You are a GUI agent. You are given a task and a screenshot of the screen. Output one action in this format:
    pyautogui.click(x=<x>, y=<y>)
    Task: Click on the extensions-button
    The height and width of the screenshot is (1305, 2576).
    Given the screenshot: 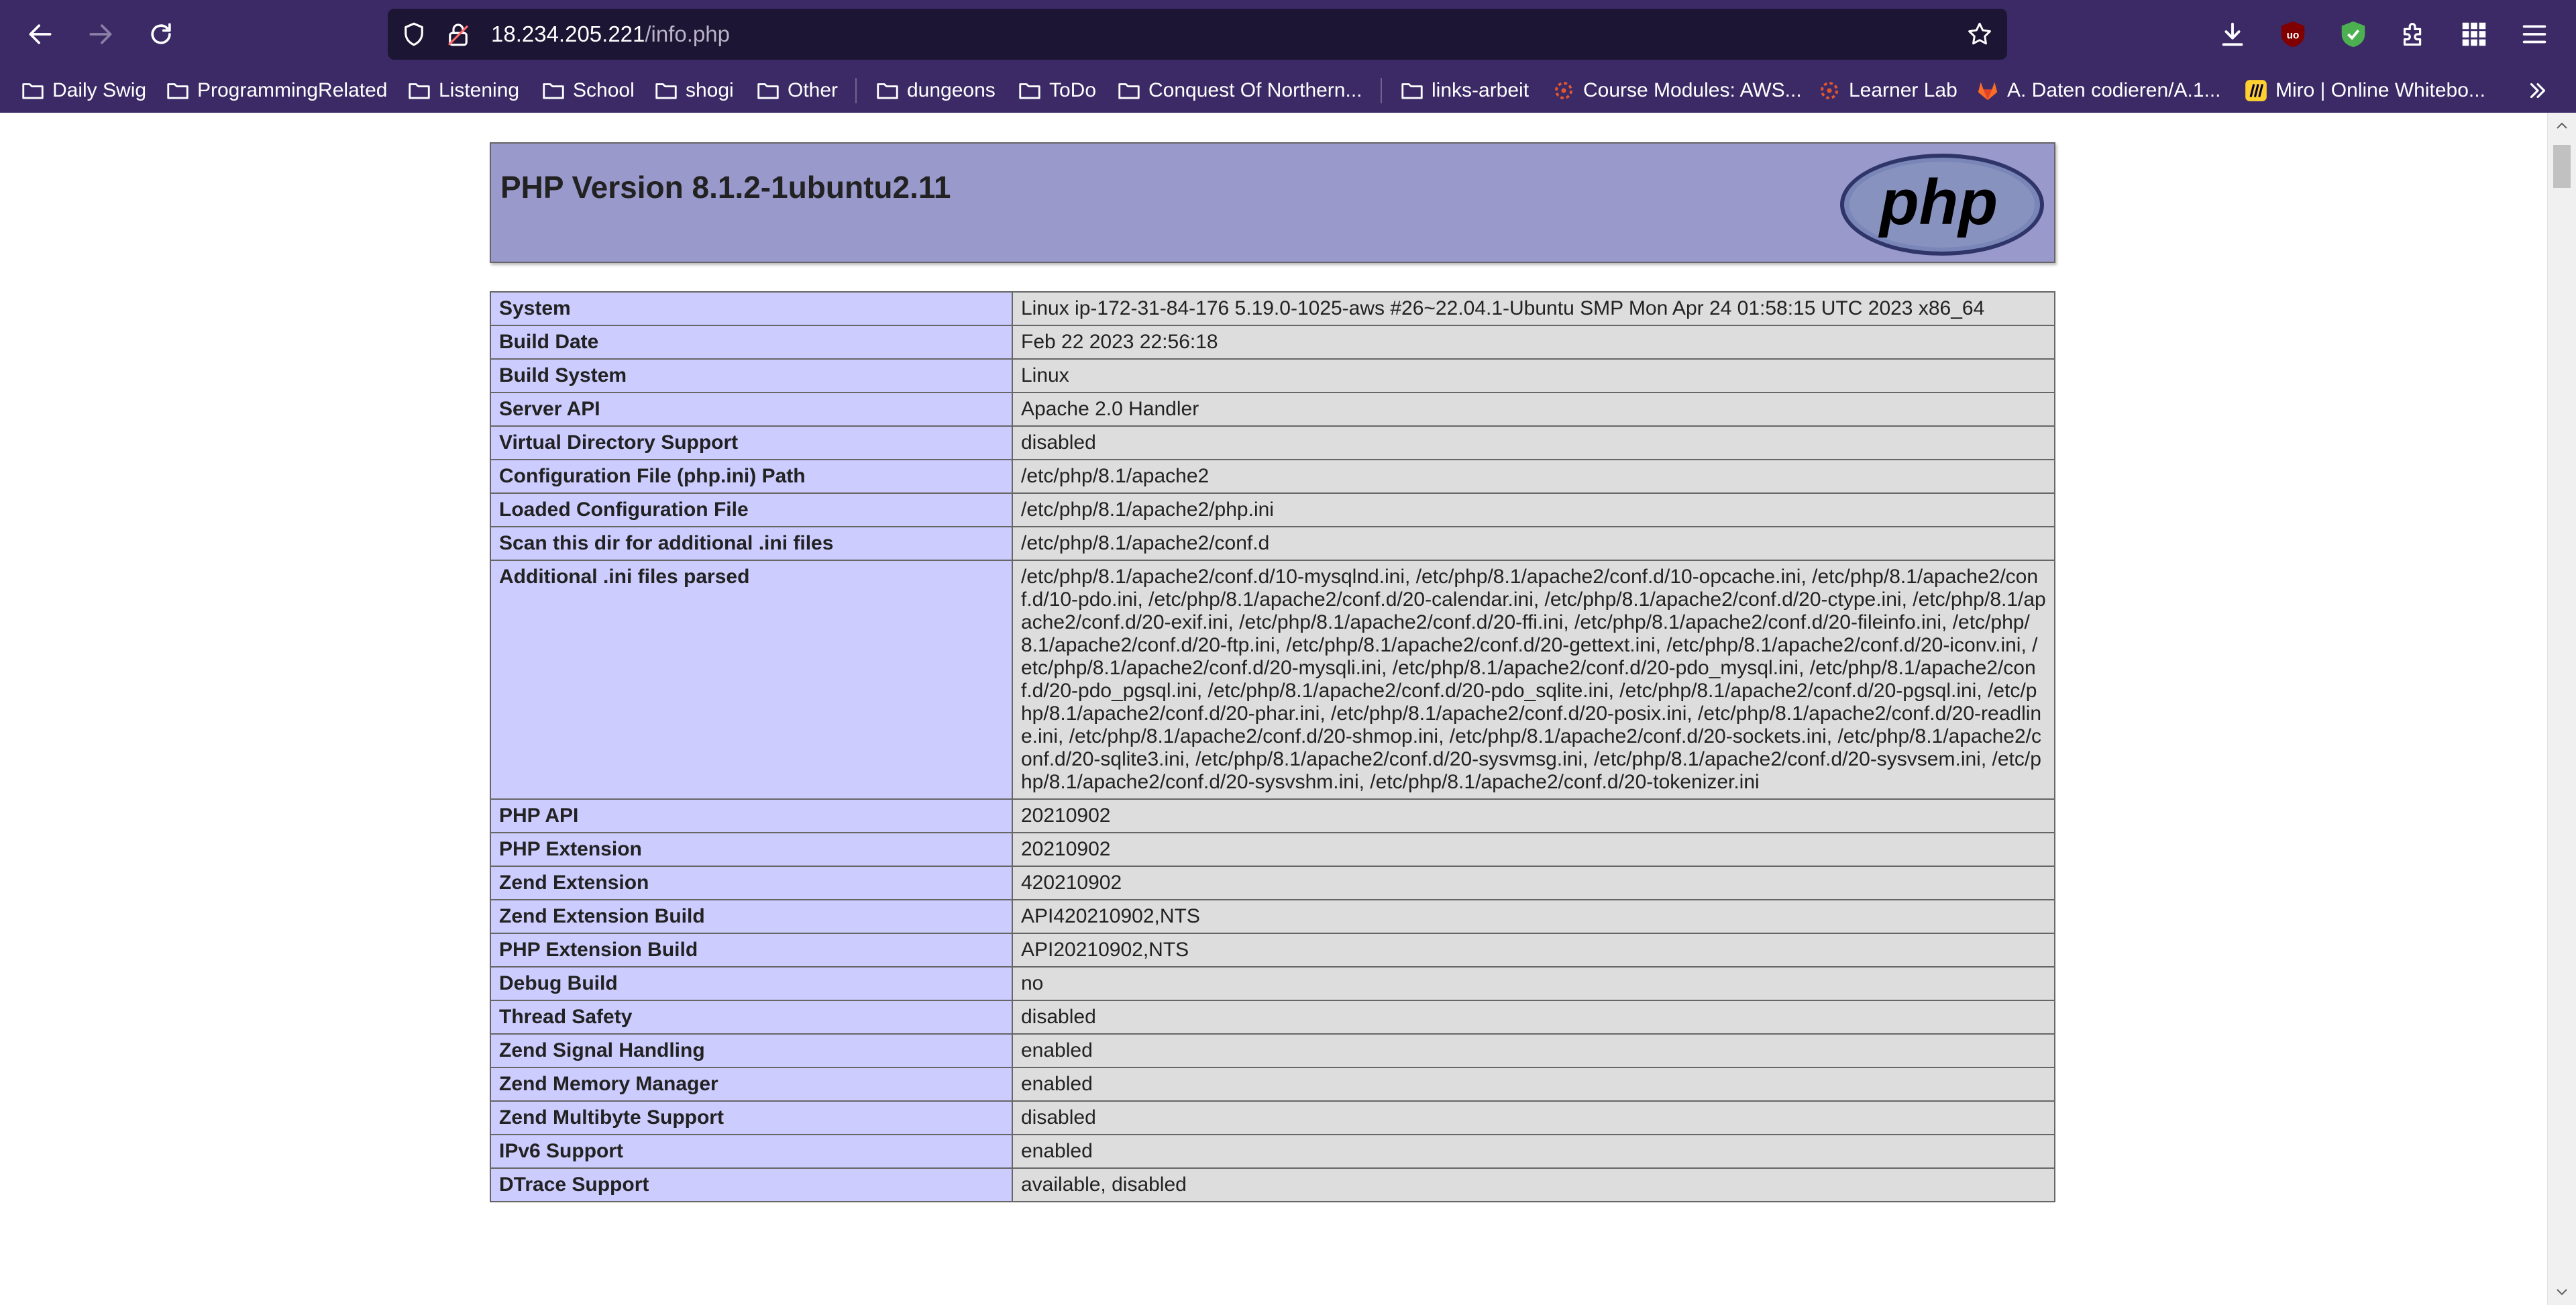 What is the action you would take?
    pyautogui.click(x=2414, y=34)
    